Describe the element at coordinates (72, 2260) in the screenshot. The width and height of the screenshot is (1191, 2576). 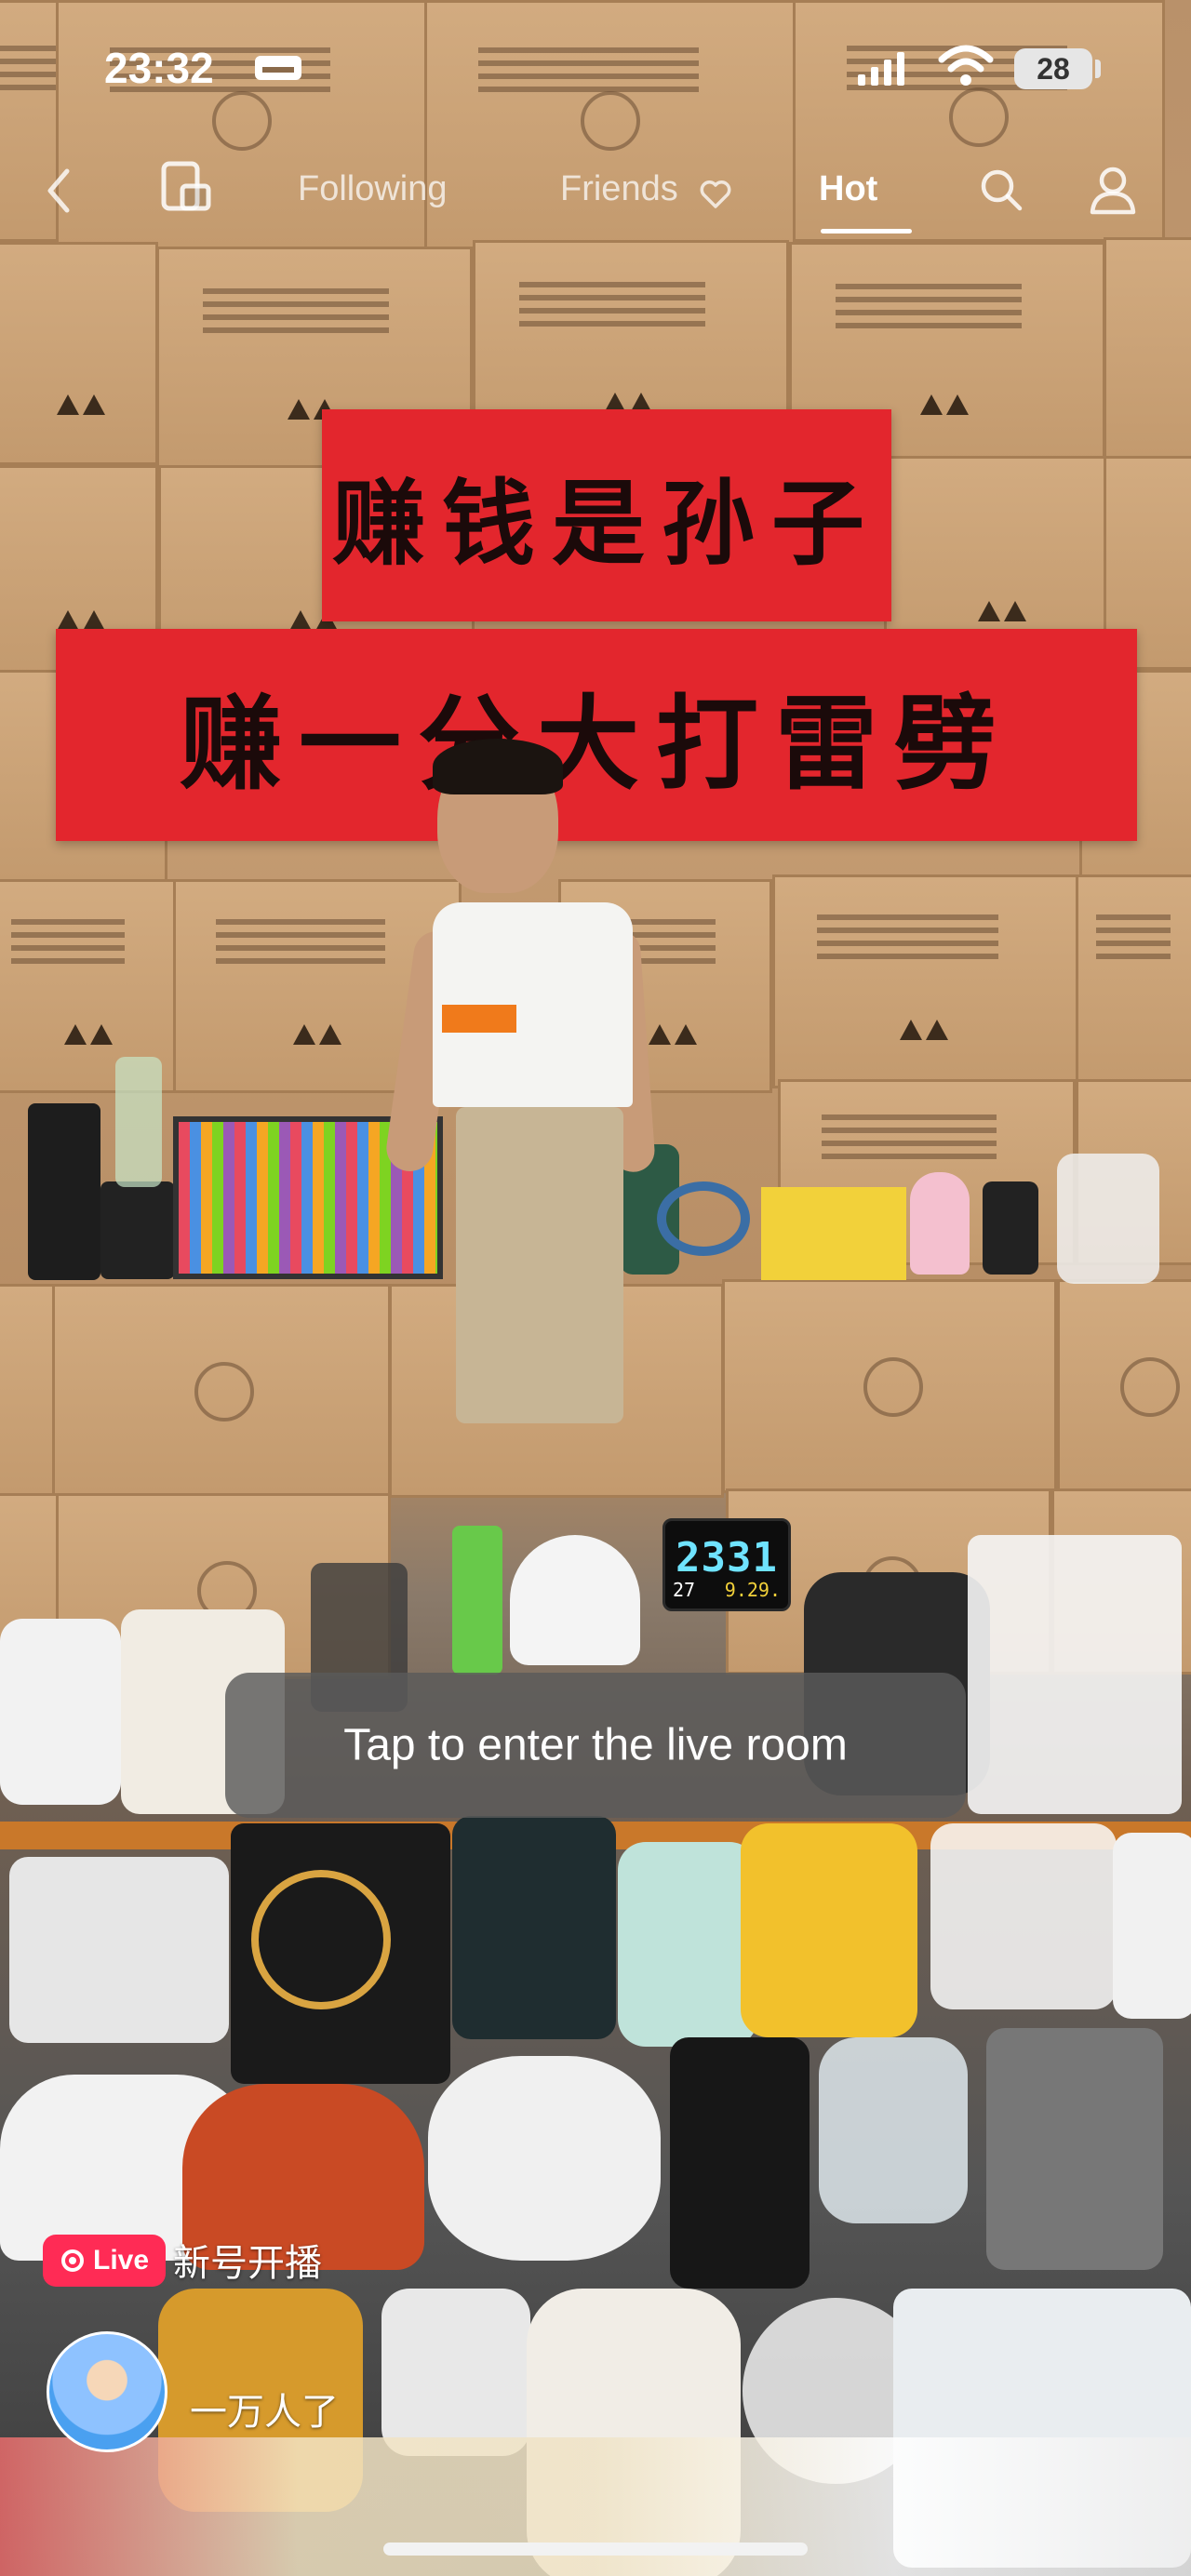
I see `live-dot-icon` at that location.